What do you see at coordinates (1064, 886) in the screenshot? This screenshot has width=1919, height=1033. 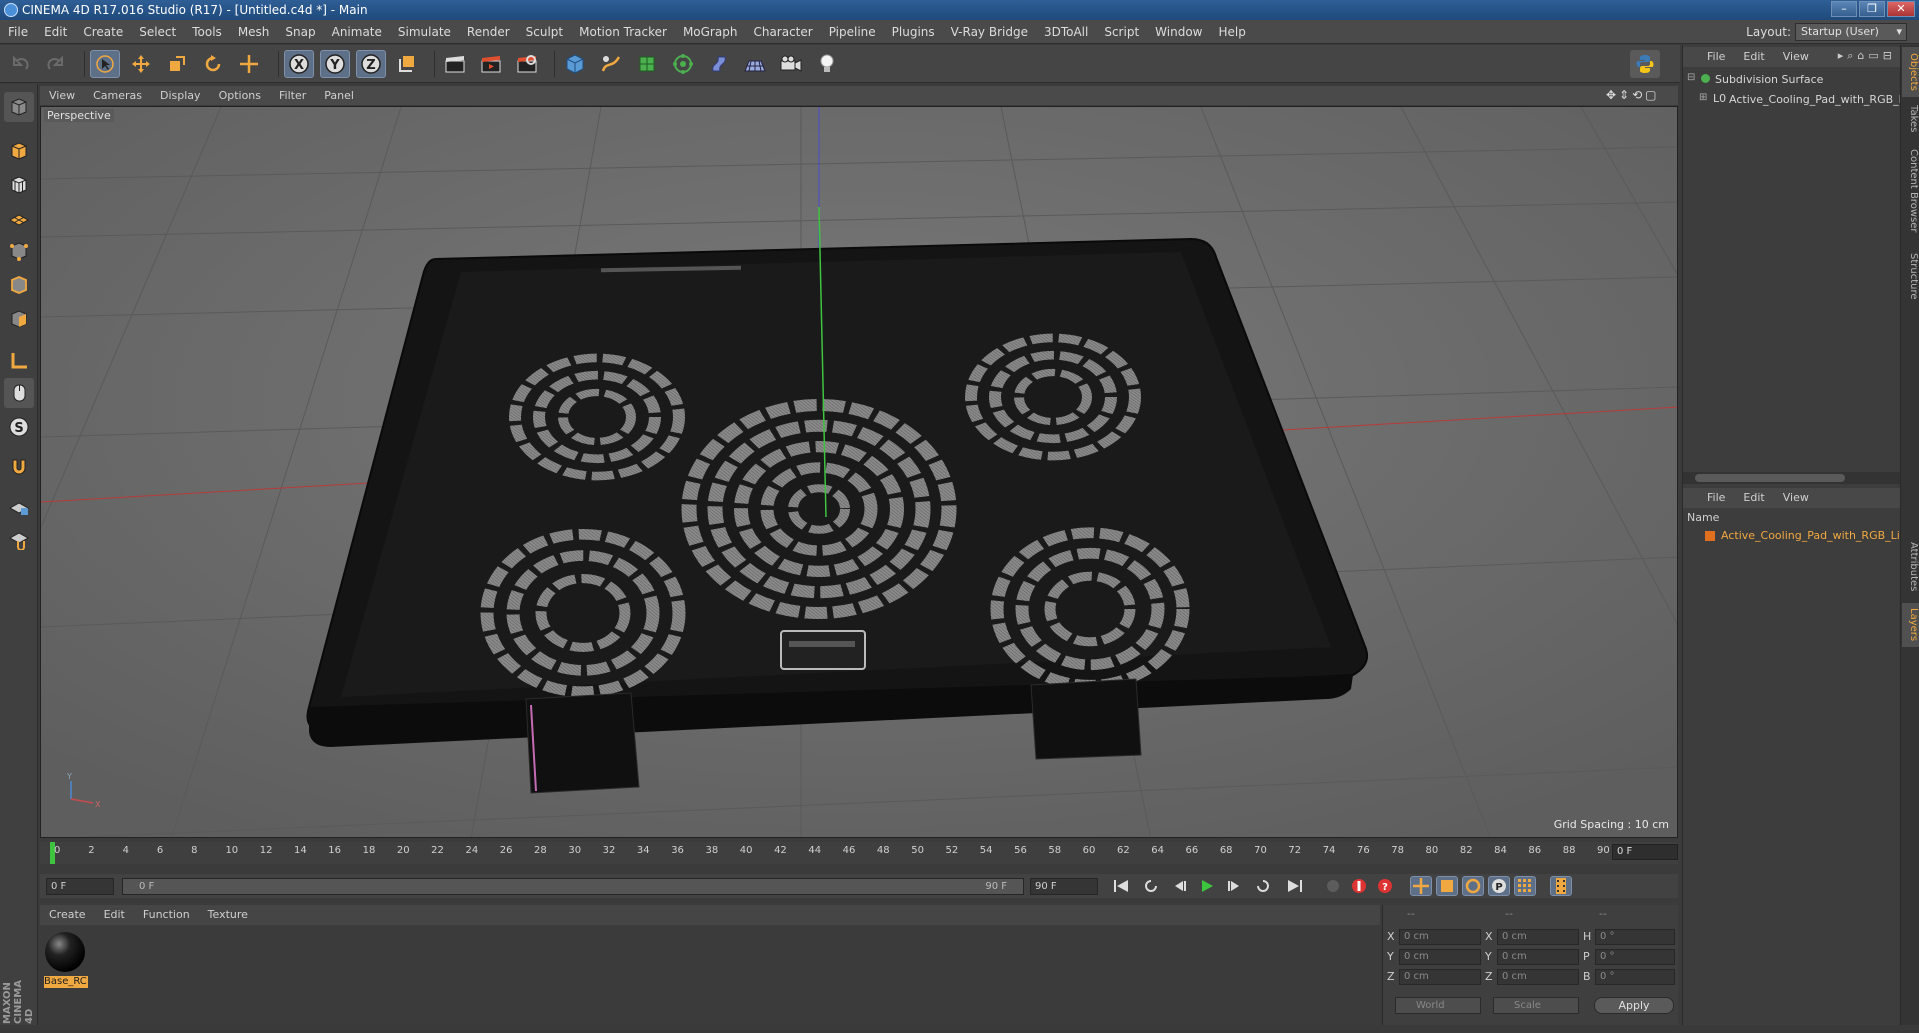 I see `end-frame-field: 90 F` at bounding box center [1064, 886].